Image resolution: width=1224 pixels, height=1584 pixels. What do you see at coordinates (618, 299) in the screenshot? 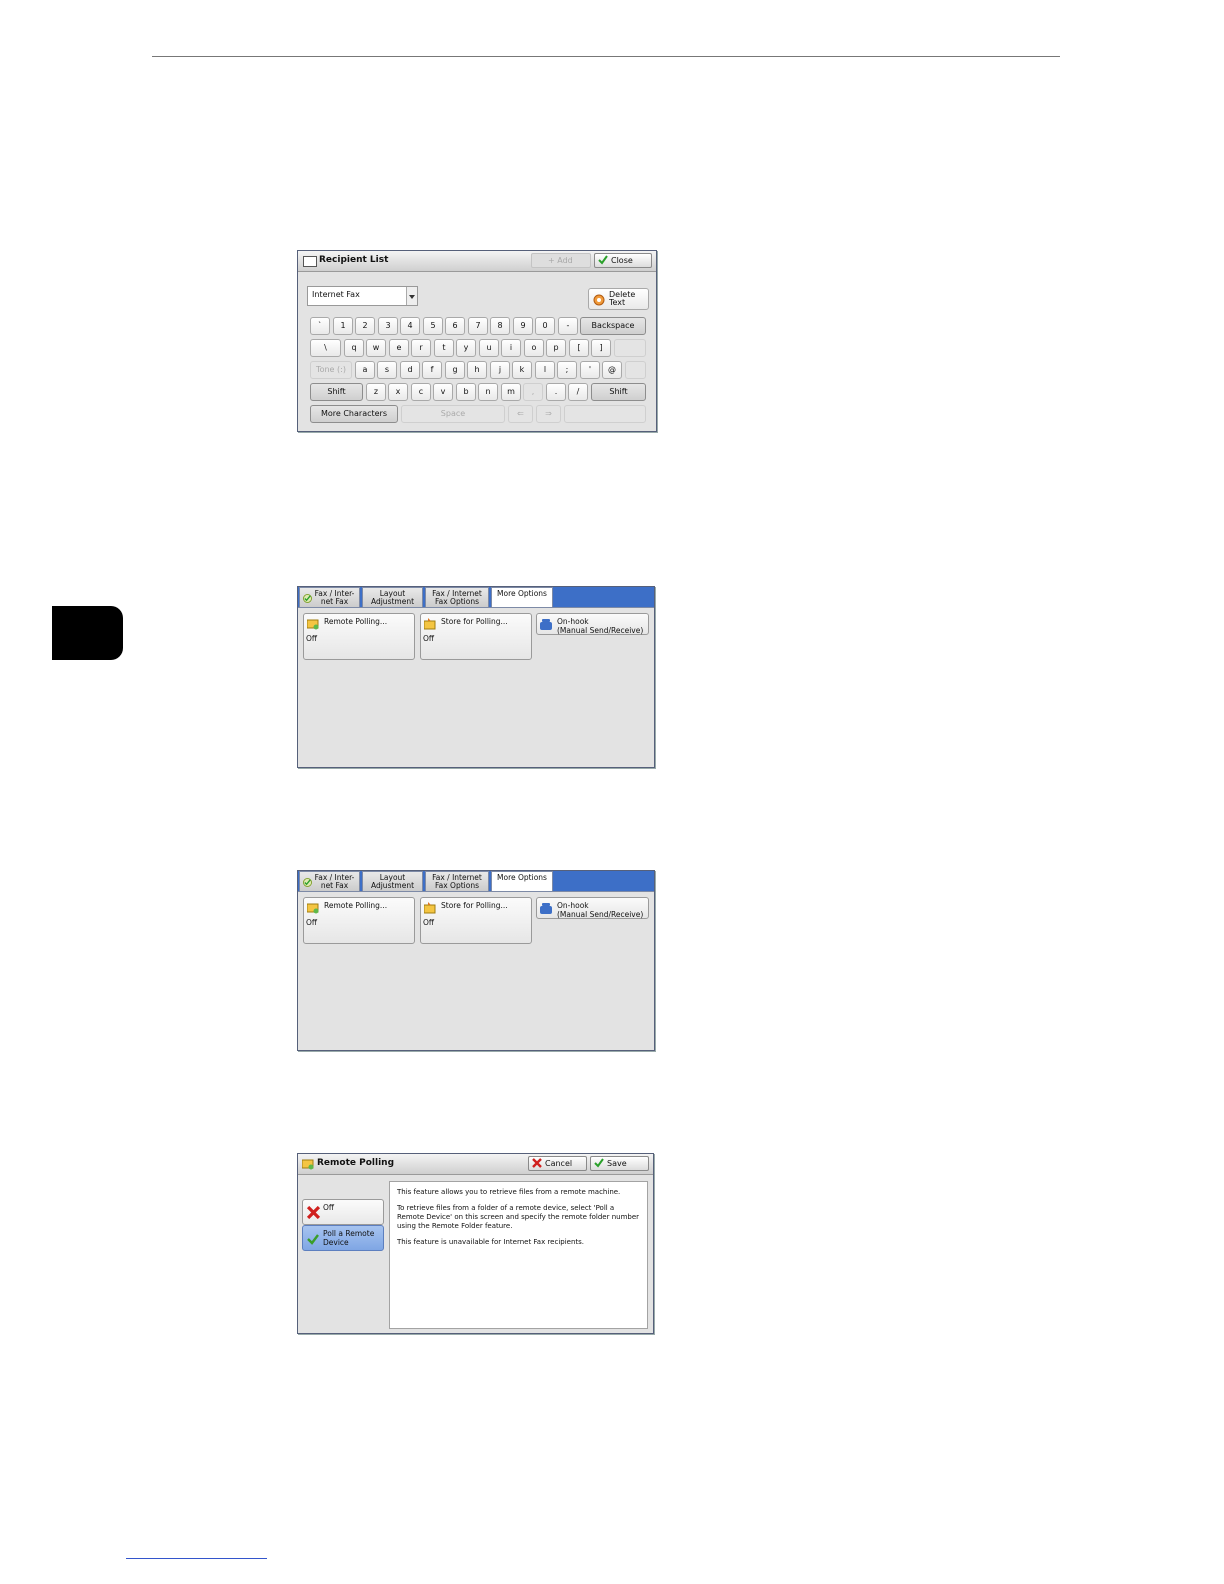
I see `delete-text-button: Delete Text` at bounding box center [618, 299].